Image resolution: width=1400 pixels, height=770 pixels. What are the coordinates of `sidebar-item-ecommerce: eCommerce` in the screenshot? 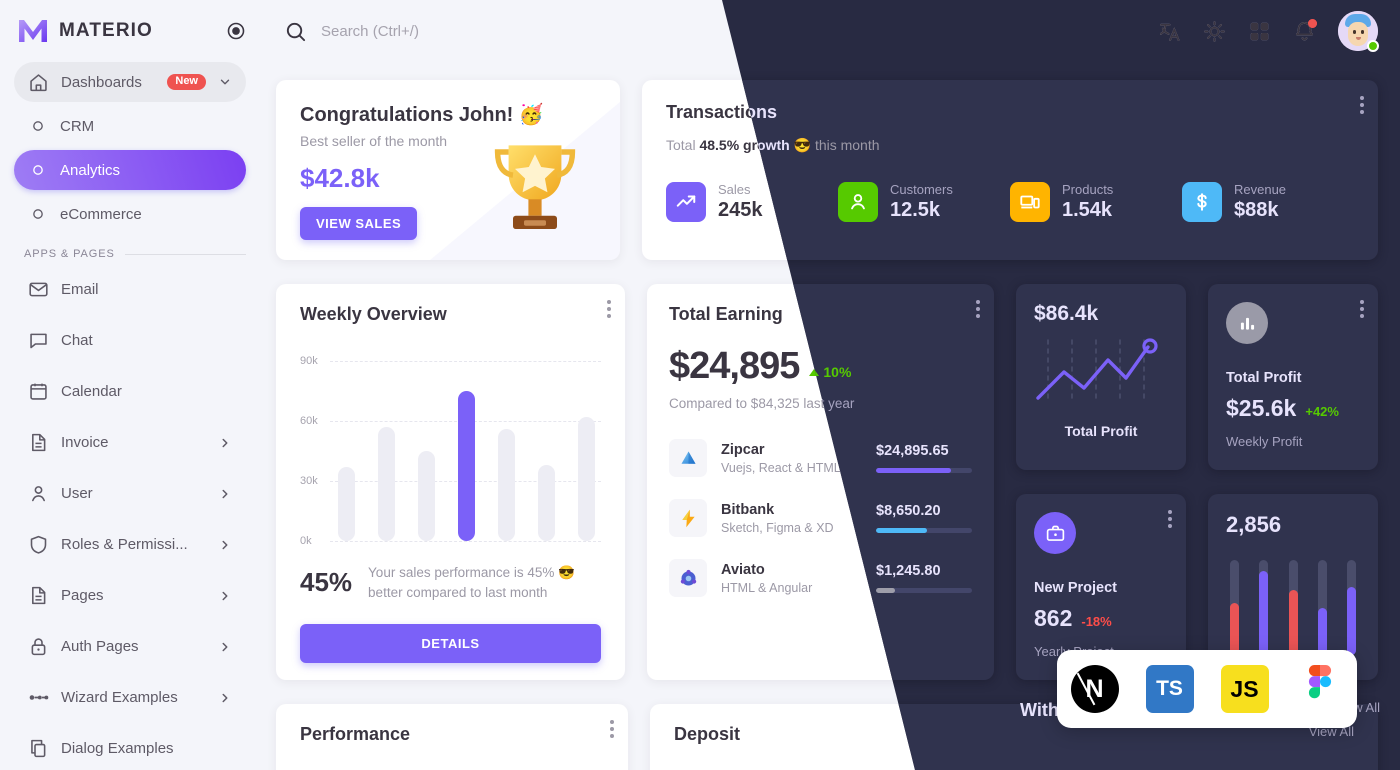 It's located at (130, 214).